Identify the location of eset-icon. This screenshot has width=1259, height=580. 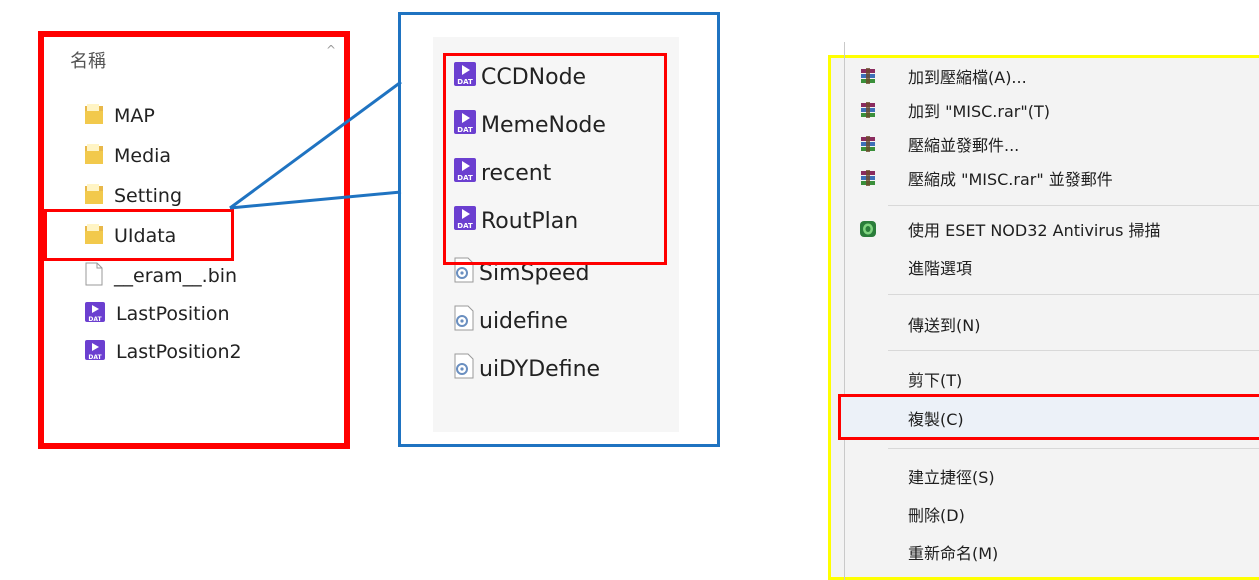
(868, 229).